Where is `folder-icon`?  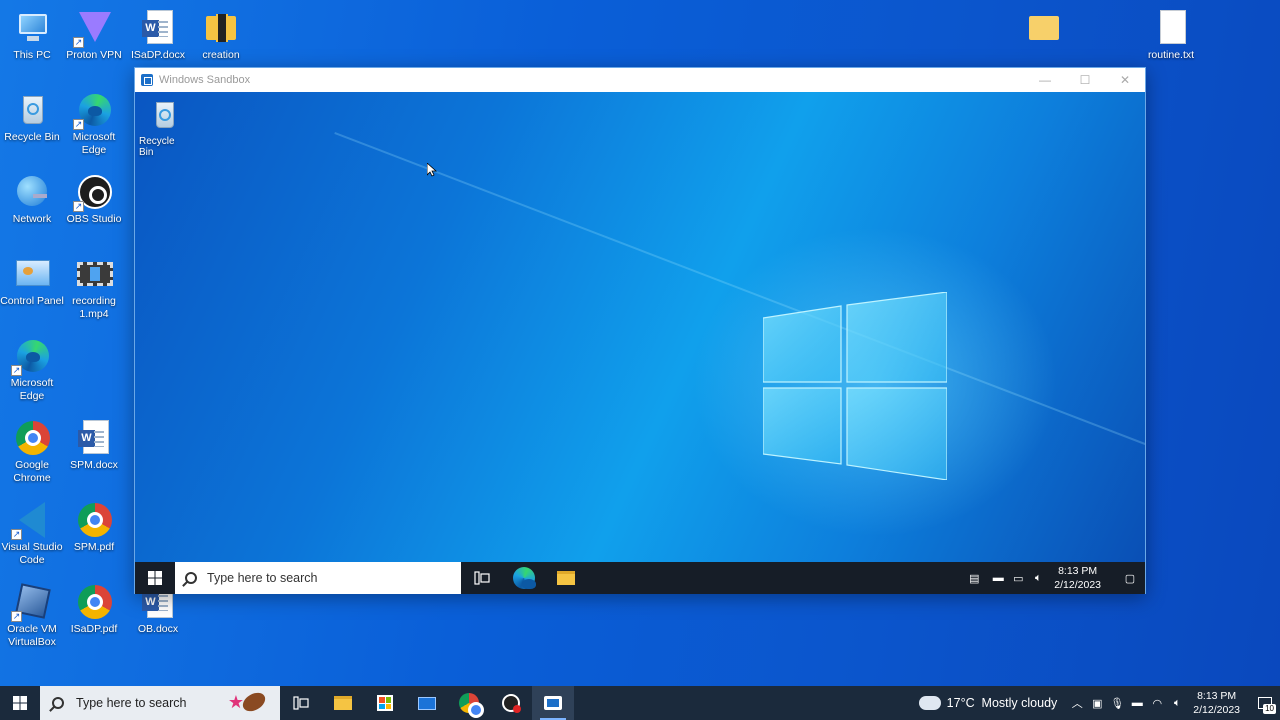
folder-icon is located at coordinates (343, 703).